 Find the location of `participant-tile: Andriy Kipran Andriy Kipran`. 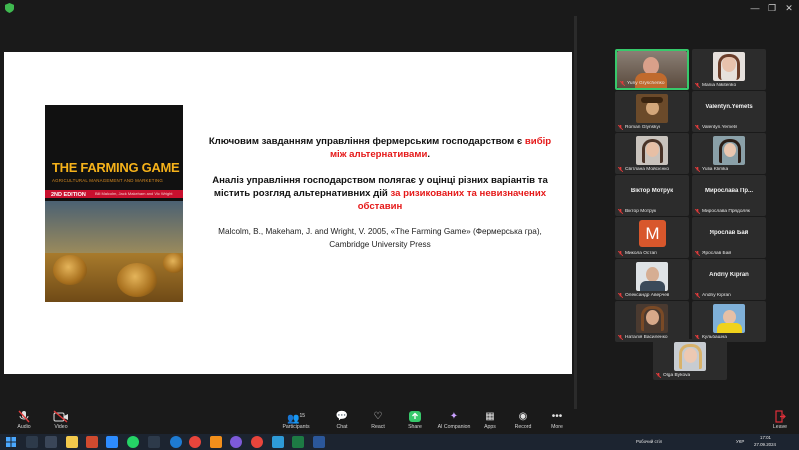

participant-tile: Andriy Kipran Andriy Kipran is located at coordinates (729, 279).